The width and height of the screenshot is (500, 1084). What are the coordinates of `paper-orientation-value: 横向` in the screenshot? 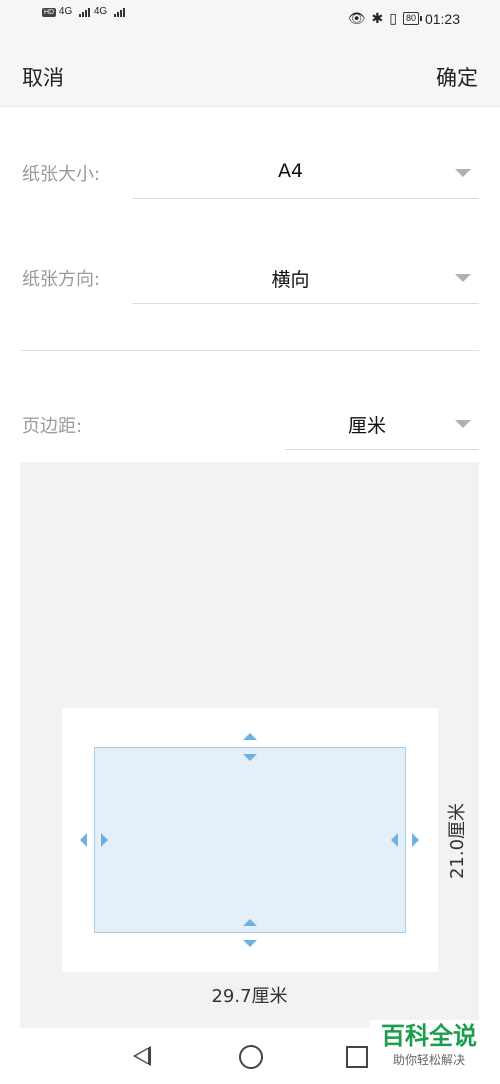 It's located at (290, 280).